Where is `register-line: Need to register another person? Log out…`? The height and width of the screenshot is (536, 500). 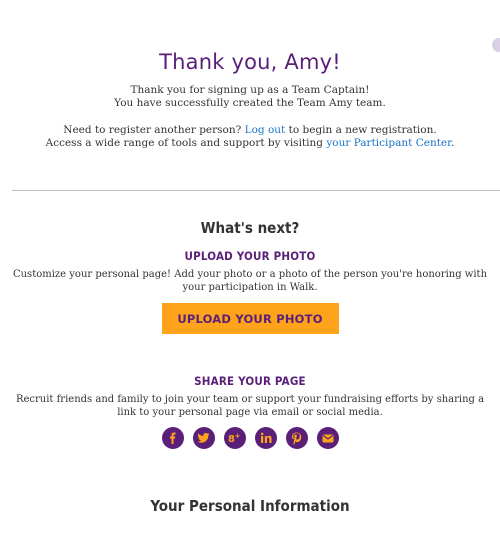 register-line: Need to register another person? Log out… is located at coordinates (250, 130).